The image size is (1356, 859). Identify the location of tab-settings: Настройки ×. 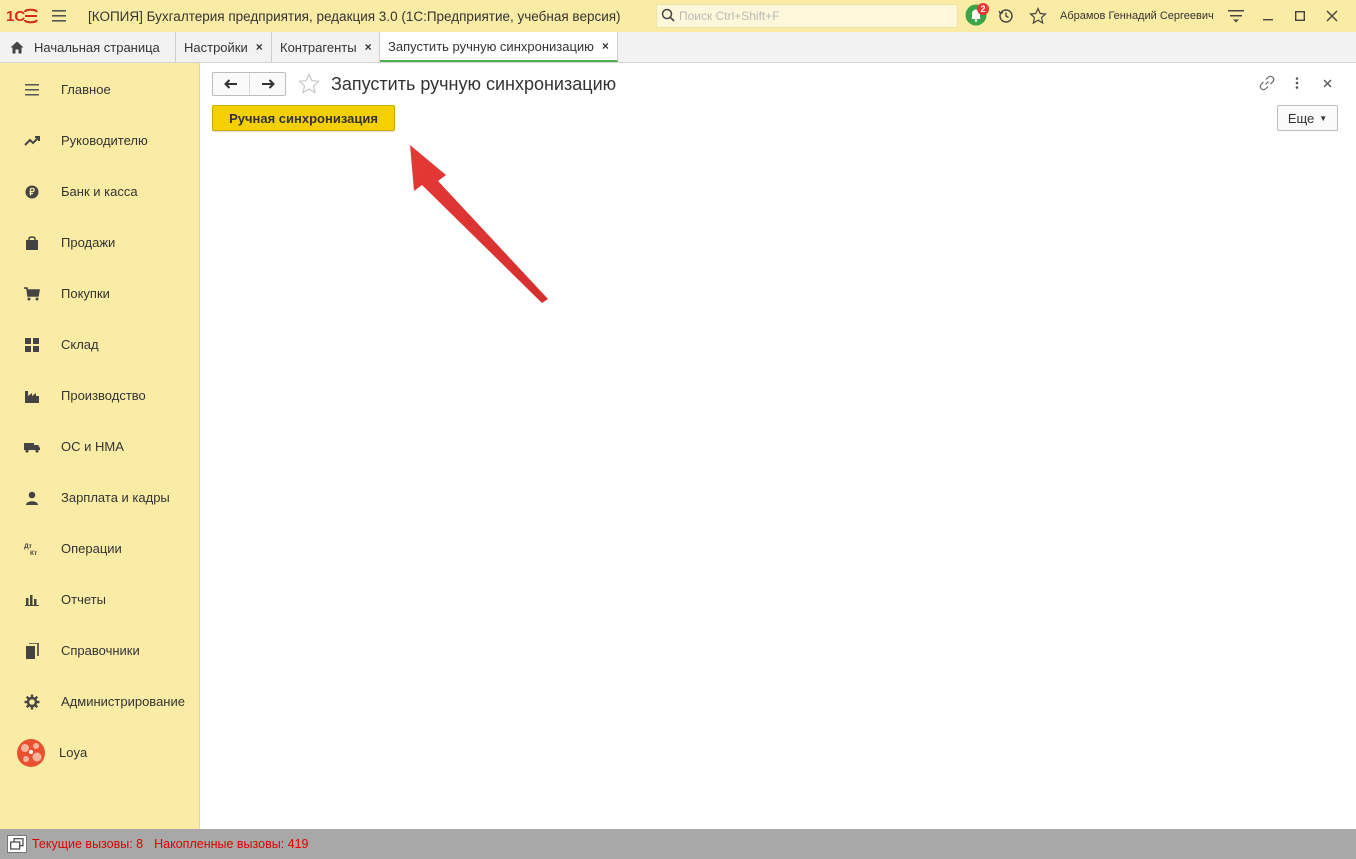
(224, 47).